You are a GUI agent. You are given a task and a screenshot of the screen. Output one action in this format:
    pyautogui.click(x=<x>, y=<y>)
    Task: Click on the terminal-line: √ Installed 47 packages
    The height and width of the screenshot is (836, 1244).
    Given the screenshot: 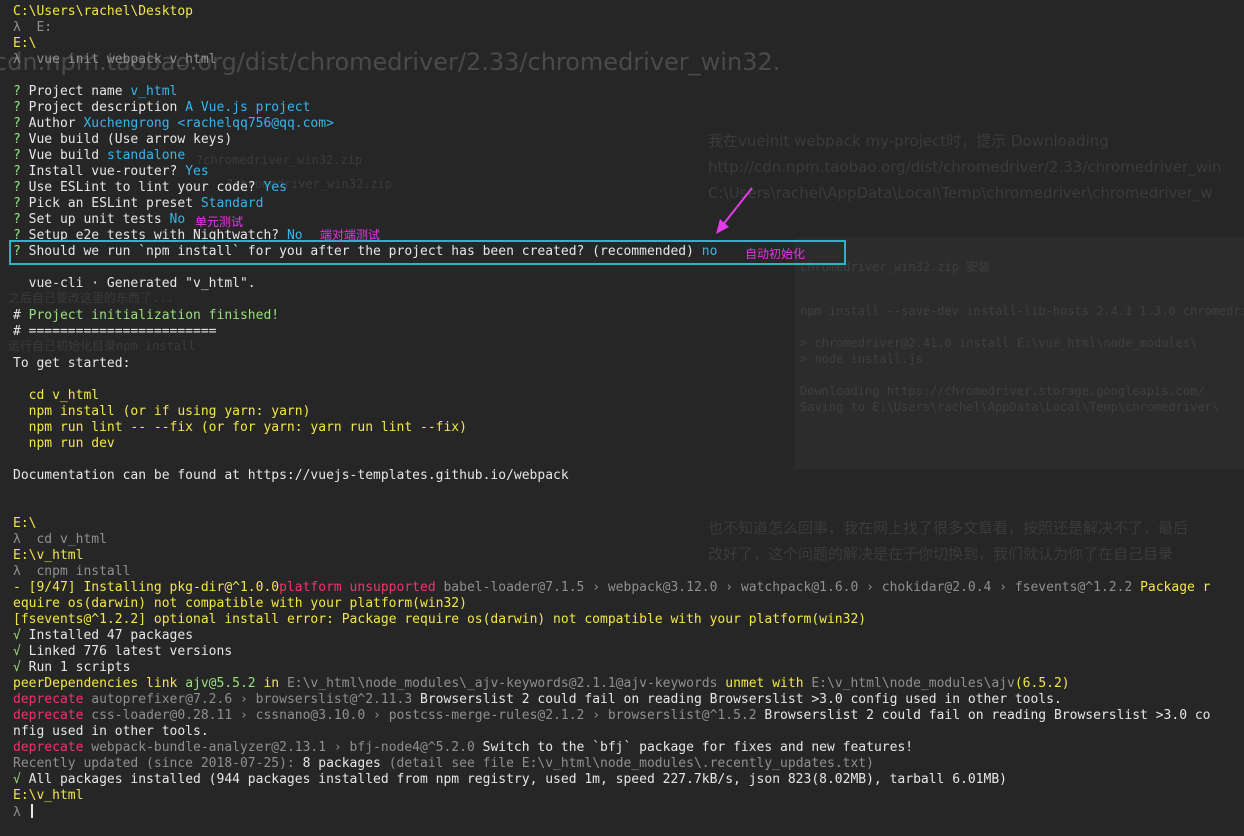 What is the action you would take?
    pyautogui.click(x=628, y=636)
    